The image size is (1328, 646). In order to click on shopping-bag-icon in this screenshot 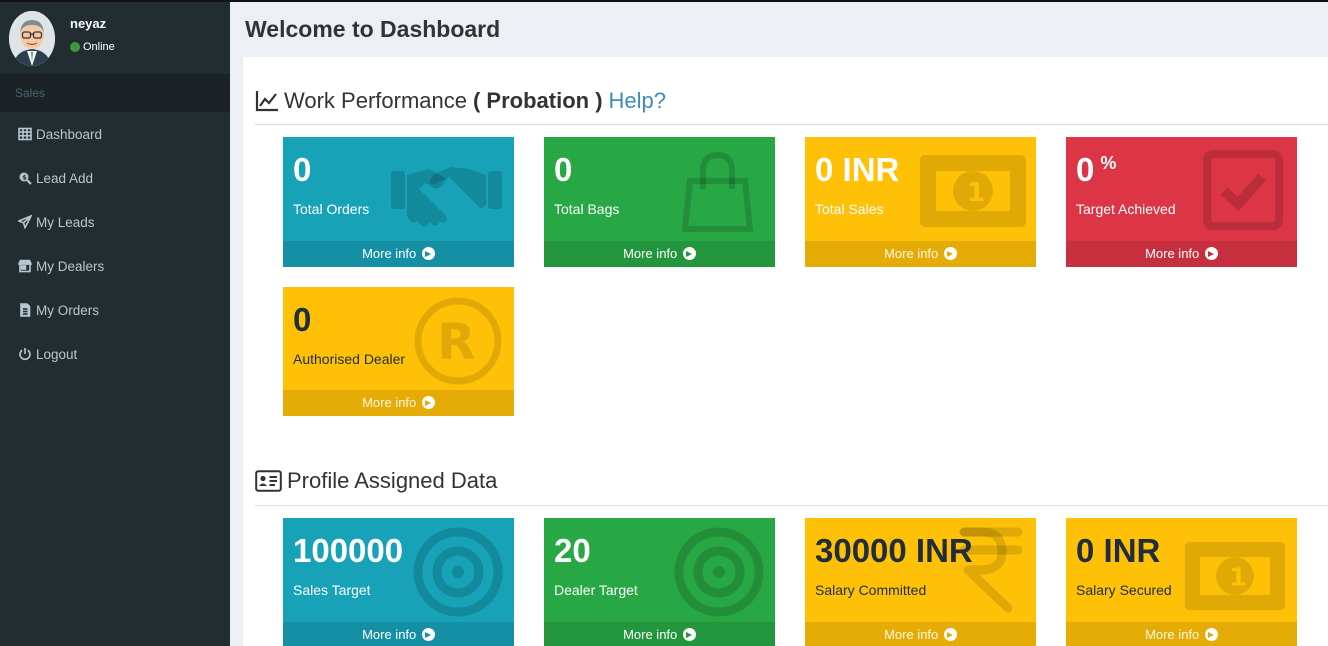, I will do `click(717, 191)`.